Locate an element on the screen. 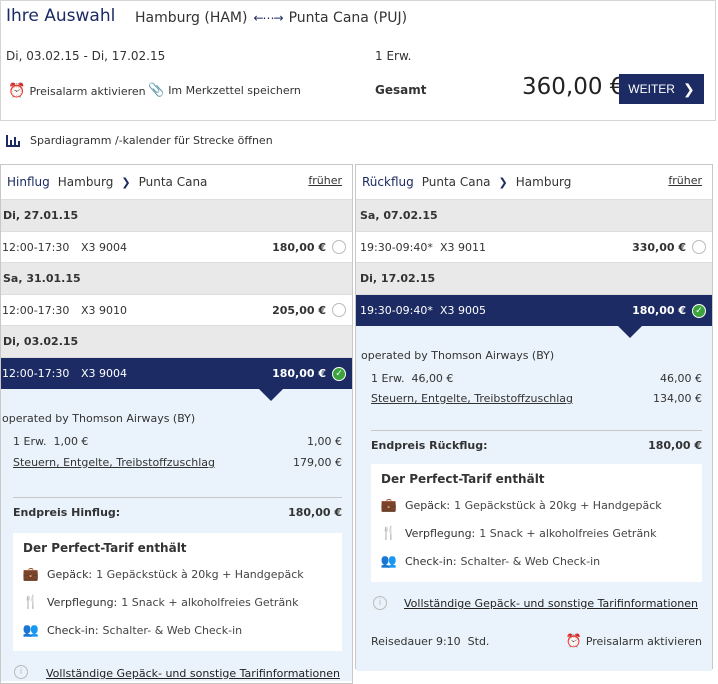 This screenshot has width=718, height=684. inbound-earlier-link: früher is located at coordinates (685, 180).